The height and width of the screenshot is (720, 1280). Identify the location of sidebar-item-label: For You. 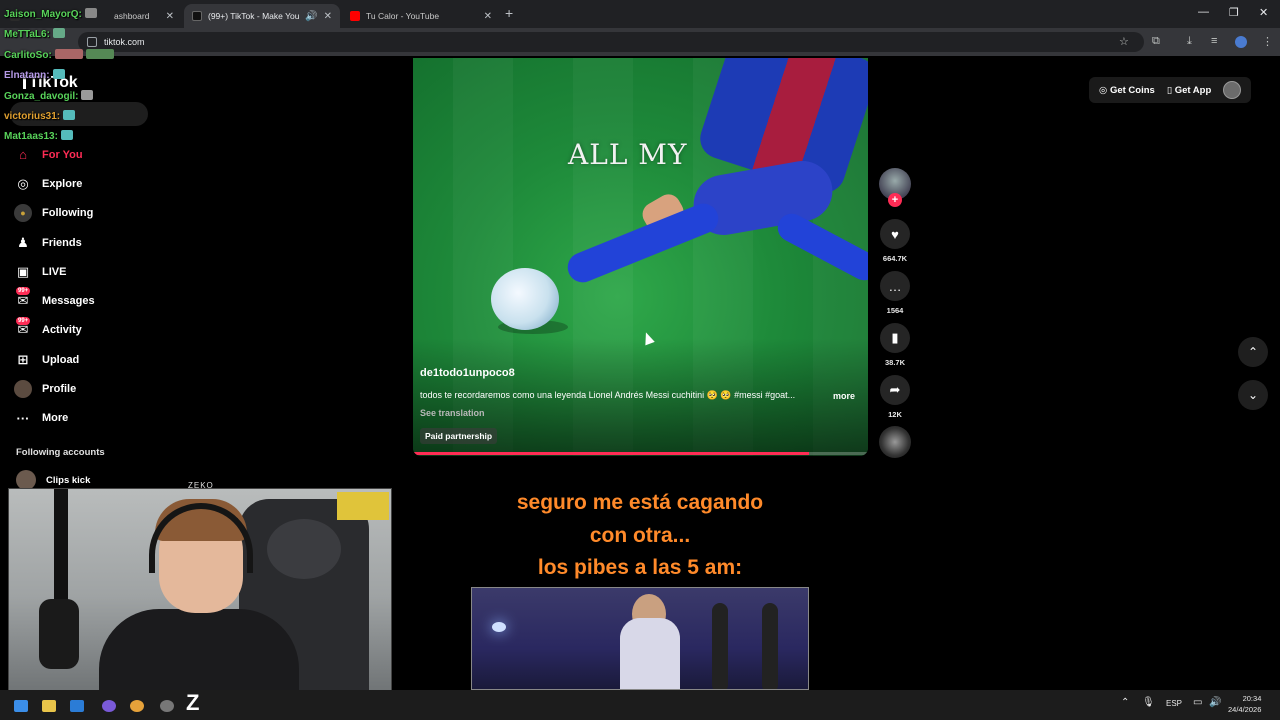
(62, 154).